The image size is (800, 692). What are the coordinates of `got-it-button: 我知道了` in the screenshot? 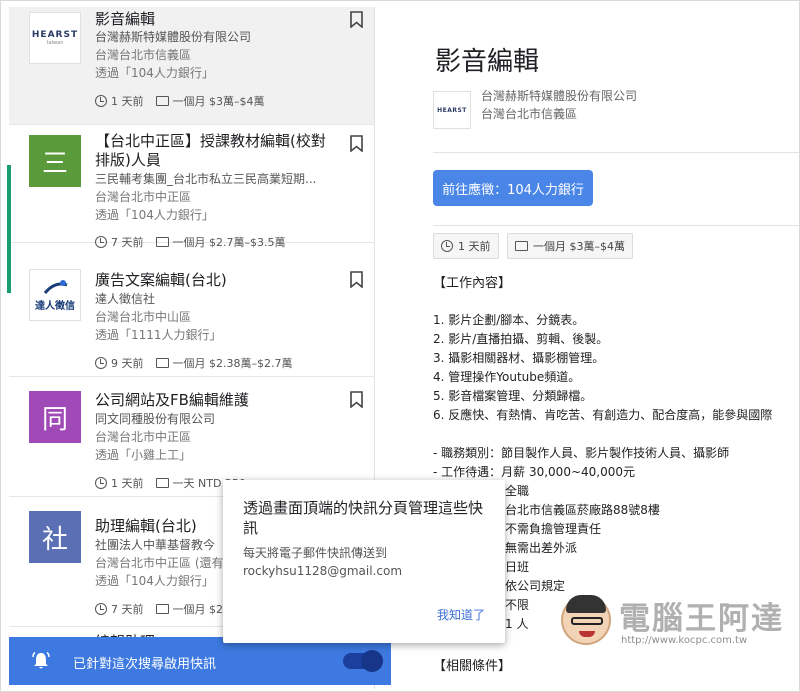 It's located at (461, 614).